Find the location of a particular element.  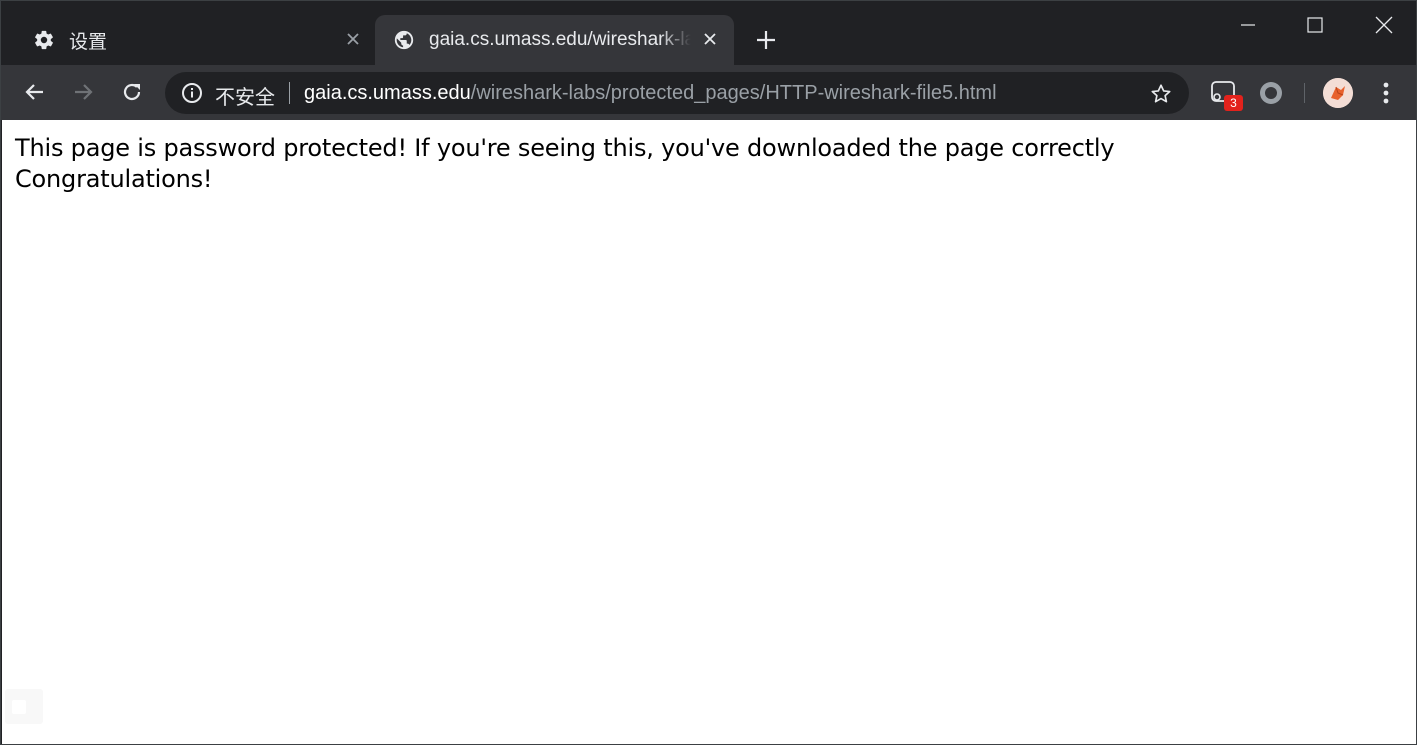

forward-button is located at coordinates (83, 92).